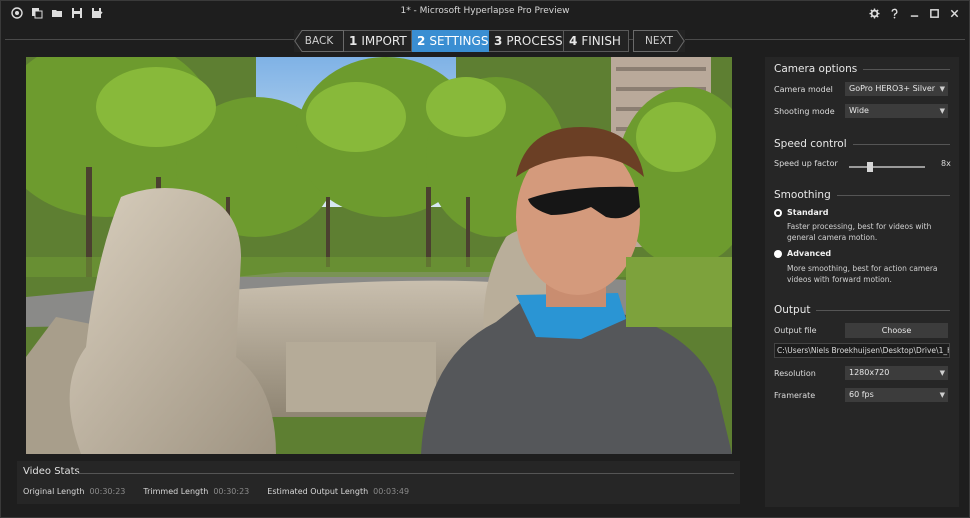 The height and width of the screenshot is (518, 970). I want to click on next-button-label: NEXT, so click(659, 41).